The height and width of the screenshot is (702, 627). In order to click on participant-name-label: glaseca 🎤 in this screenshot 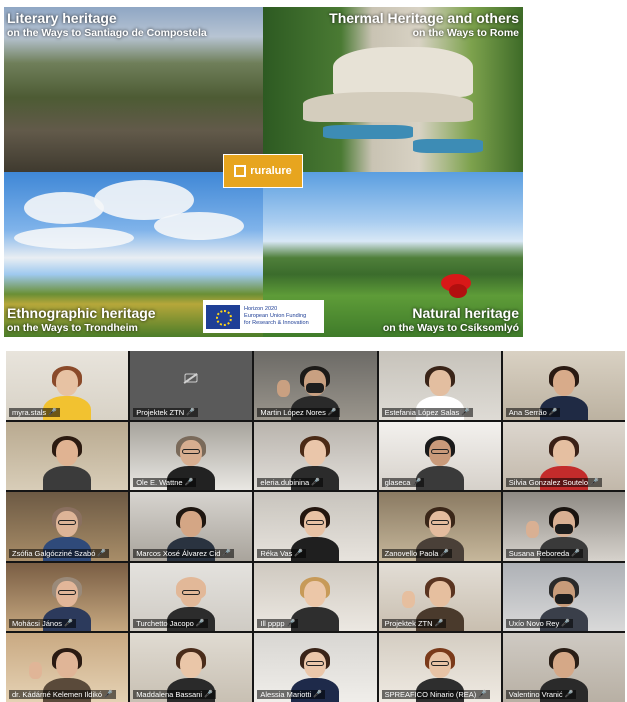, I will do `click(403, 483)`.